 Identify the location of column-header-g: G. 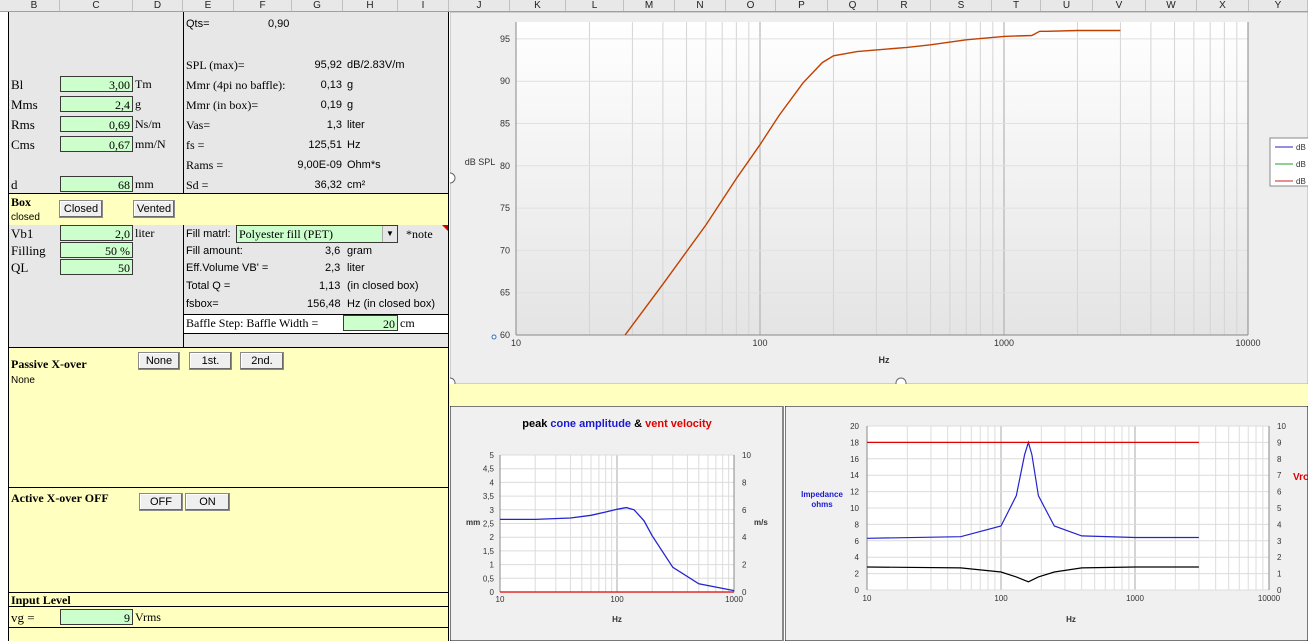
(317, 5).